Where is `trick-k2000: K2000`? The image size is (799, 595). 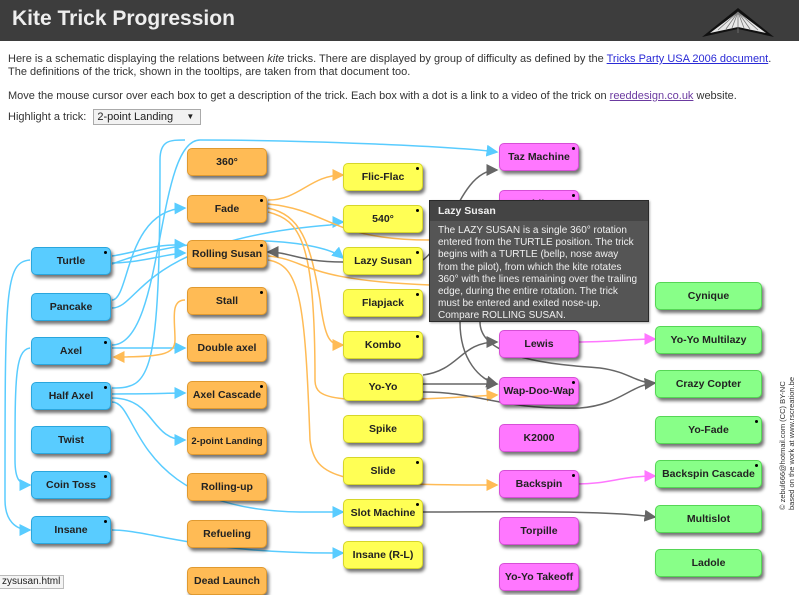
trick-k2000: K2000 is located at coordinates (539, 438).